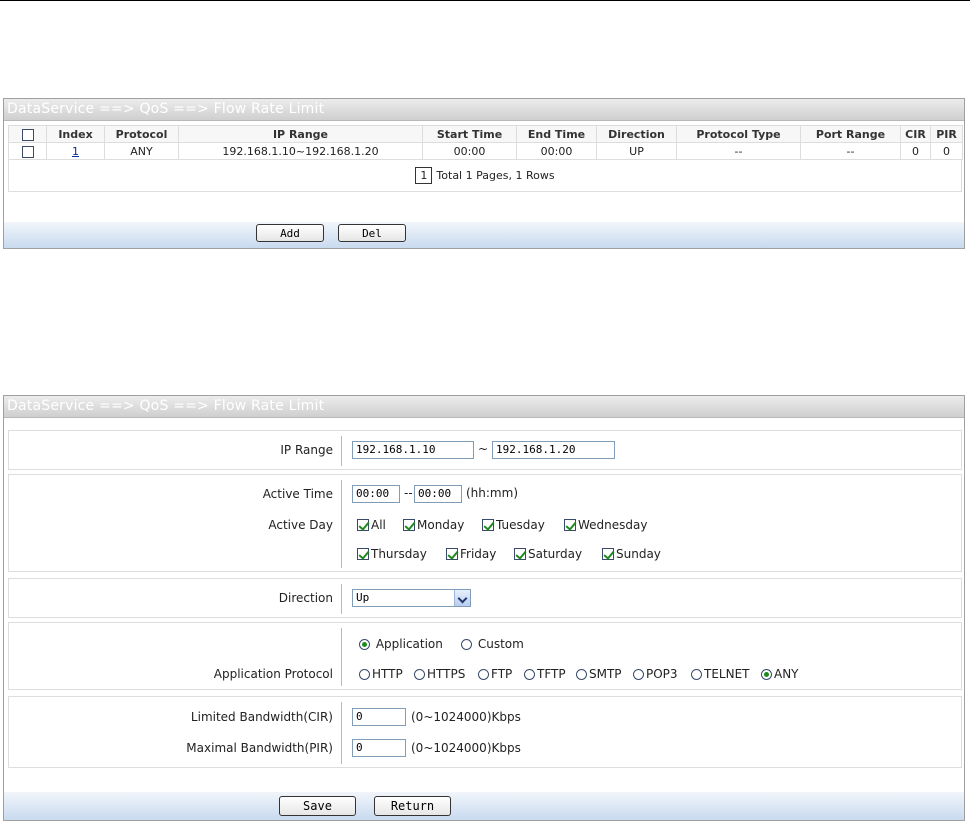  What do you see at coordinates (446, 674) in the screenshot?
I see `radio-label: HTTPS` at bounding box center [446, 674].